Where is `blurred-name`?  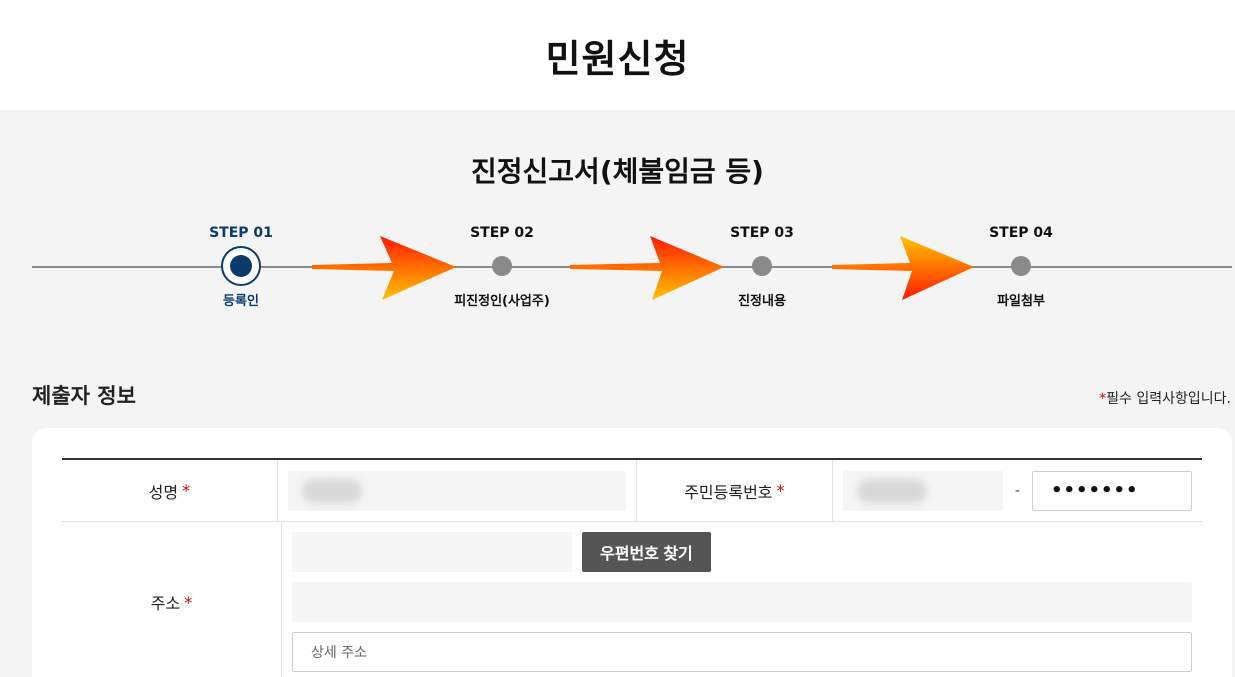 blurred-name is located at coordinates (331, 490).